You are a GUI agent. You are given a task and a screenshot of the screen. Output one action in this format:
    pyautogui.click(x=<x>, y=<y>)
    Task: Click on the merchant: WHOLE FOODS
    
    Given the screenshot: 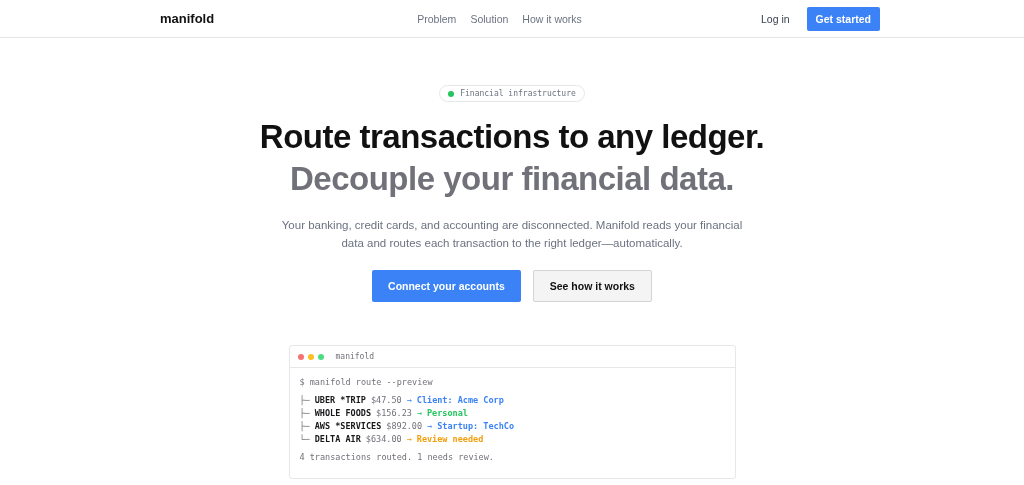 What is the action you would take?
    pyautogui.click(x=343, y=413)
    